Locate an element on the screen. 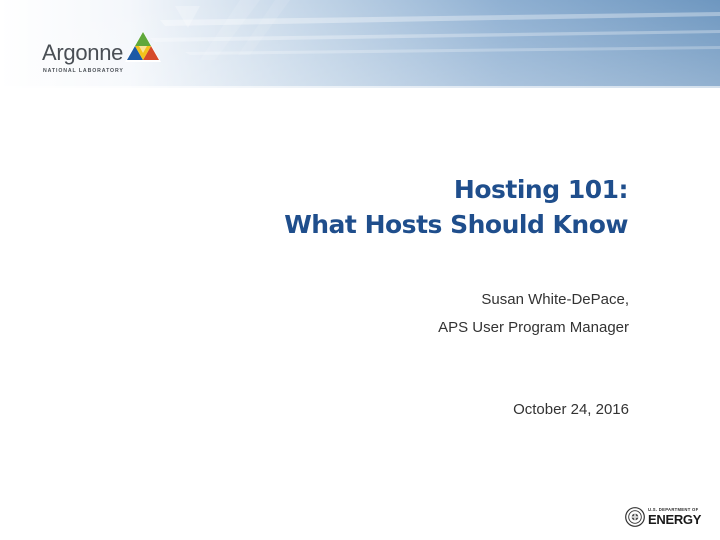  argonne-subtitle: NATIONAL LABORATORY is located at coordinates (83, 71).